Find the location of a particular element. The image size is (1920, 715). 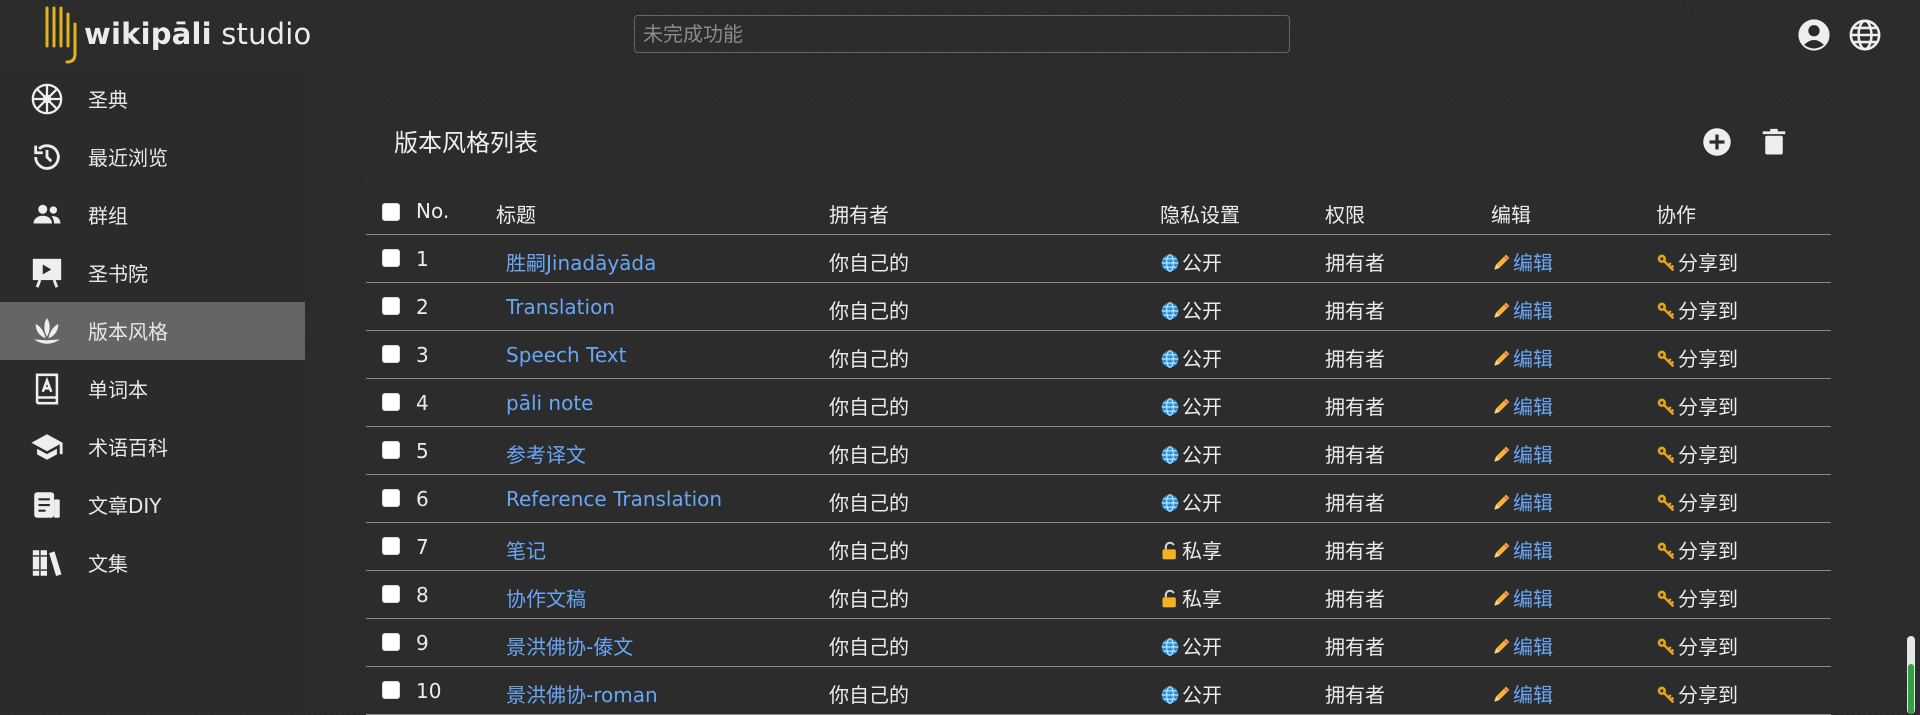

column-header-title: 标题 is located at coordinates (516, 213).